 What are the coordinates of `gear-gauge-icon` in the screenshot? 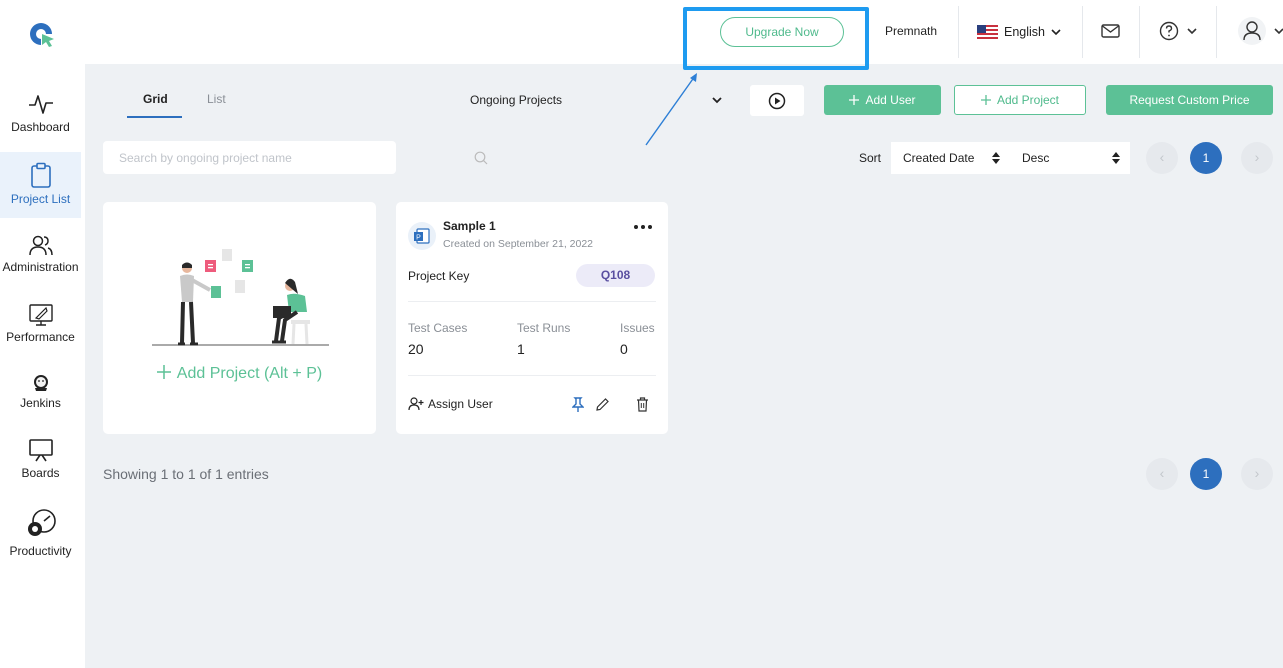 It's located at (41, 522).